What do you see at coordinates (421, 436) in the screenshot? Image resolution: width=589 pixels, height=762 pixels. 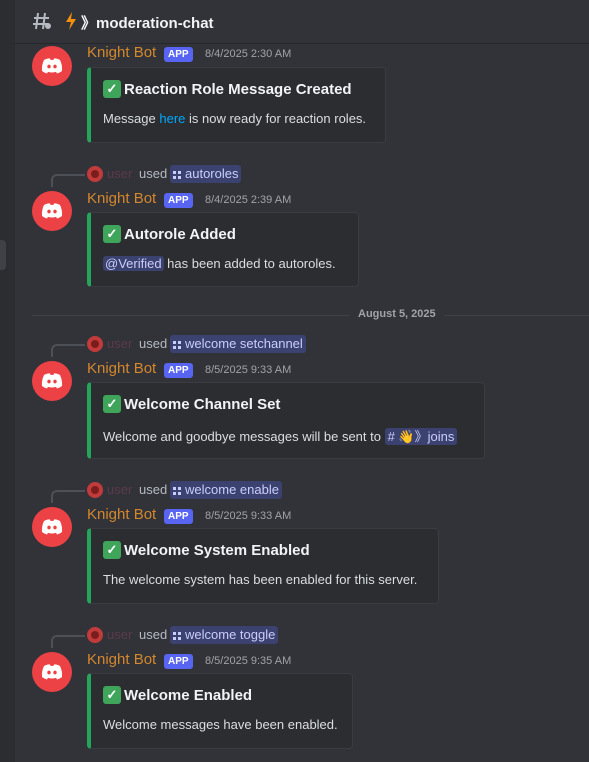 I see `channel-mention: # 👋》joins` at bounding box center [421, 436].